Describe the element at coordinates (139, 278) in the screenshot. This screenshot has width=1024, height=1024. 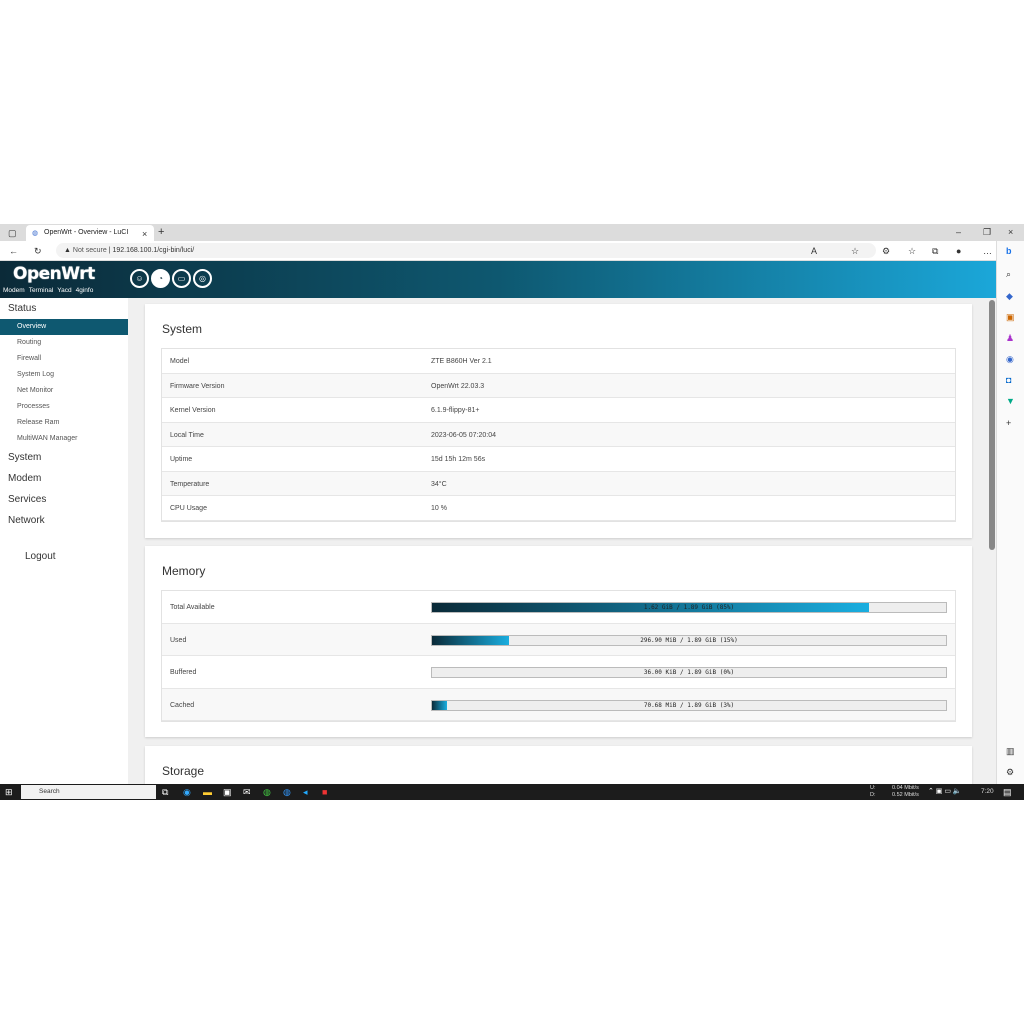
I see `cat-icon: ☺` at that location.